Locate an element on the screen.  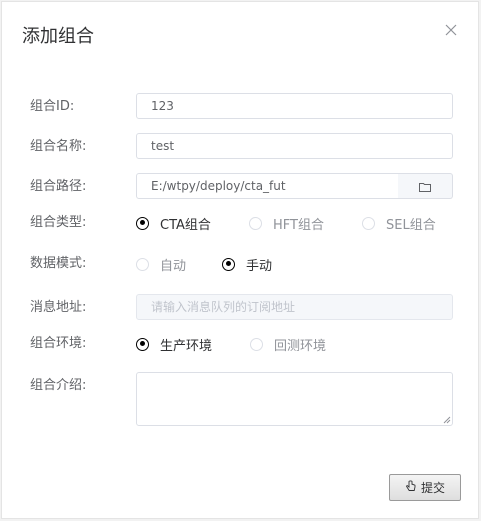
submit-label: 提交 is located at coordinates (432, 488).